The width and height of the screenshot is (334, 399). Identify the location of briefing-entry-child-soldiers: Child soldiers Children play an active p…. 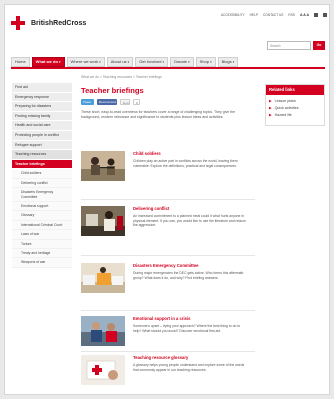
(168, 173).